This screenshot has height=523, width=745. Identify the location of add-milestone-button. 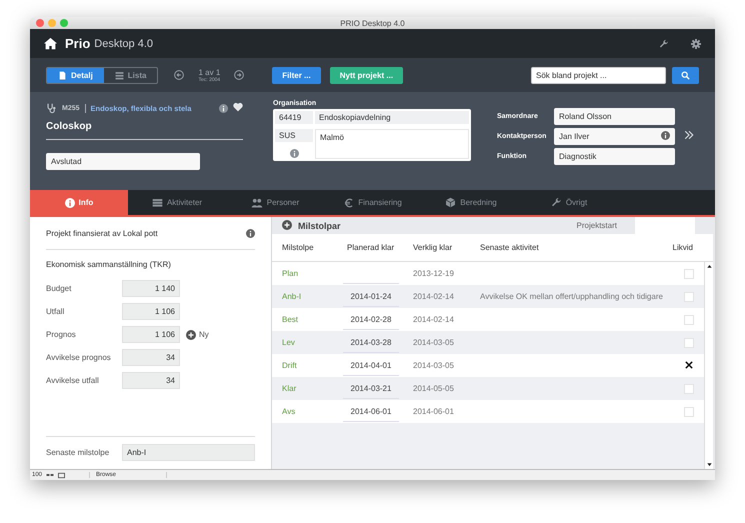
(287, 226).